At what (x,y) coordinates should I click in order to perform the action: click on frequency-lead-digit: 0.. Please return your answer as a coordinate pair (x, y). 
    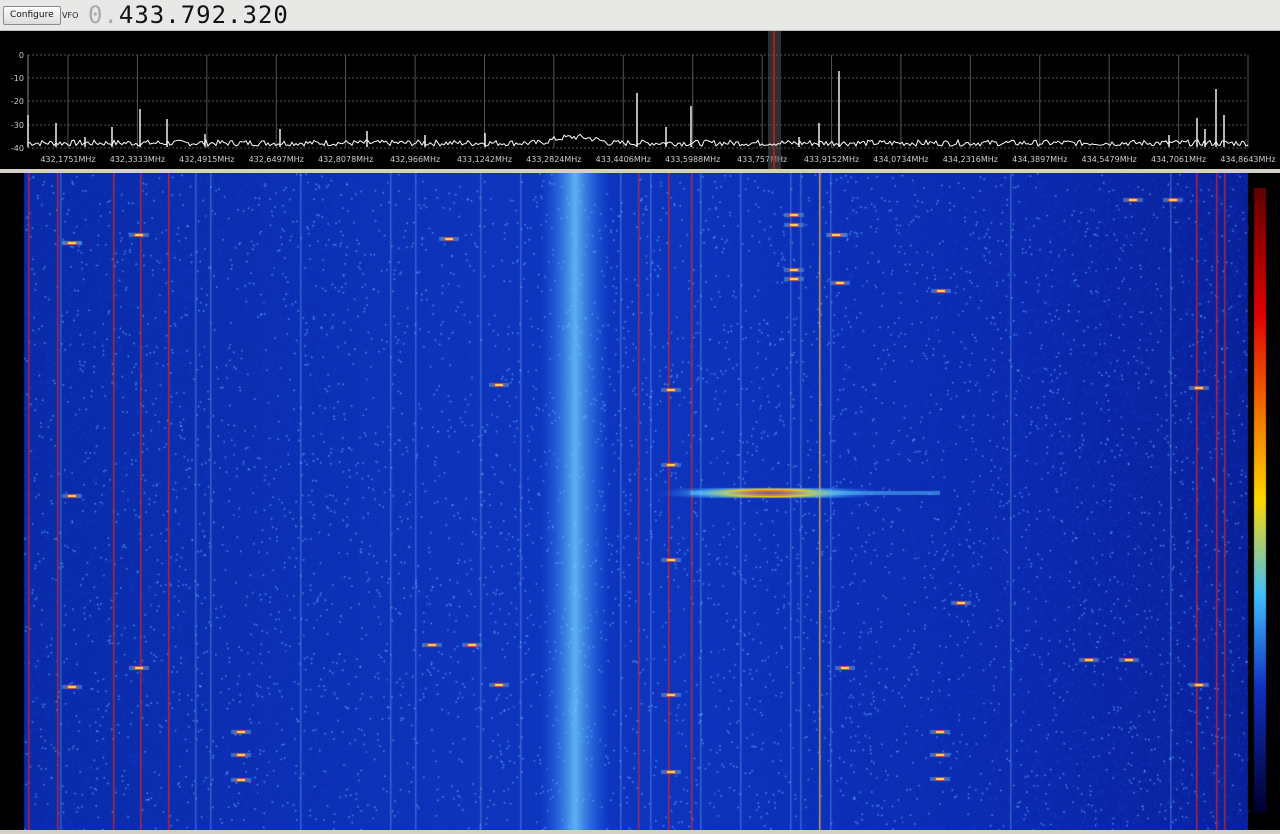
    Looking at the image, I should click on (103, 15).